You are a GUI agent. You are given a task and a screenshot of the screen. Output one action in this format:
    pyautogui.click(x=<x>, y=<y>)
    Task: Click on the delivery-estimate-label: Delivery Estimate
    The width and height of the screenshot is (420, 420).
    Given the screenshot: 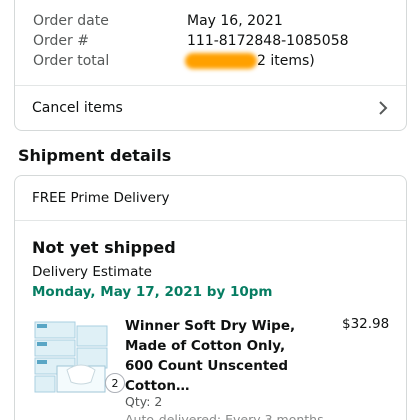 What is the action you would take?
    pyautogui.click(x=92, y=272)
    